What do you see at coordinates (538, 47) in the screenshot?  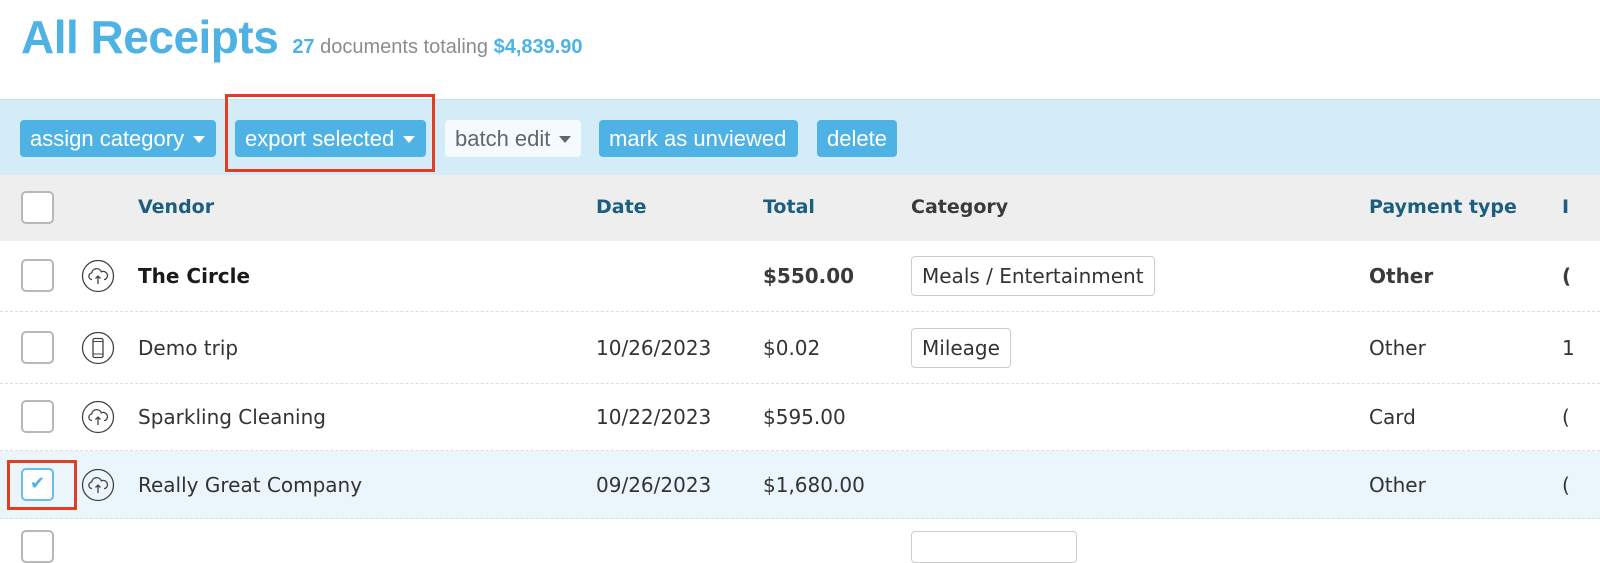 I see `total-amount: $4,839.90` at bounding box center [538, 47].